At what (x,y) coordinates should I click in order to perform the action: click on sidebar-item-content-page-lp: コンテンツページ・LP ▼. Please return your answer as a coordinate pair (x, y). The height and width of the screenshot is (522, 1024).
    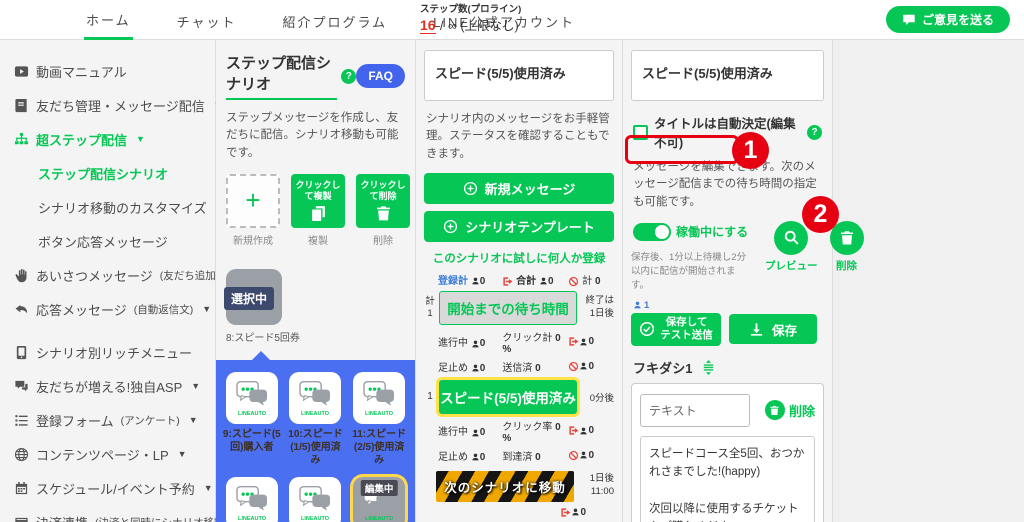
    Looking at the image, I should click on (114, 454).